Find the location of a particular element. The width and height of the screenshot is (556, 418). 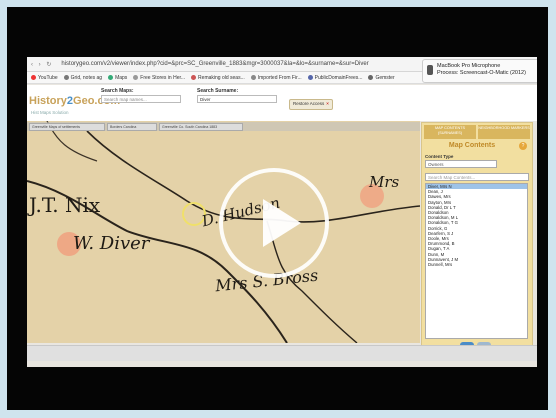

notification-body: Process: Screencast-O-Matic (2012) is located at coordinates (481, 73).